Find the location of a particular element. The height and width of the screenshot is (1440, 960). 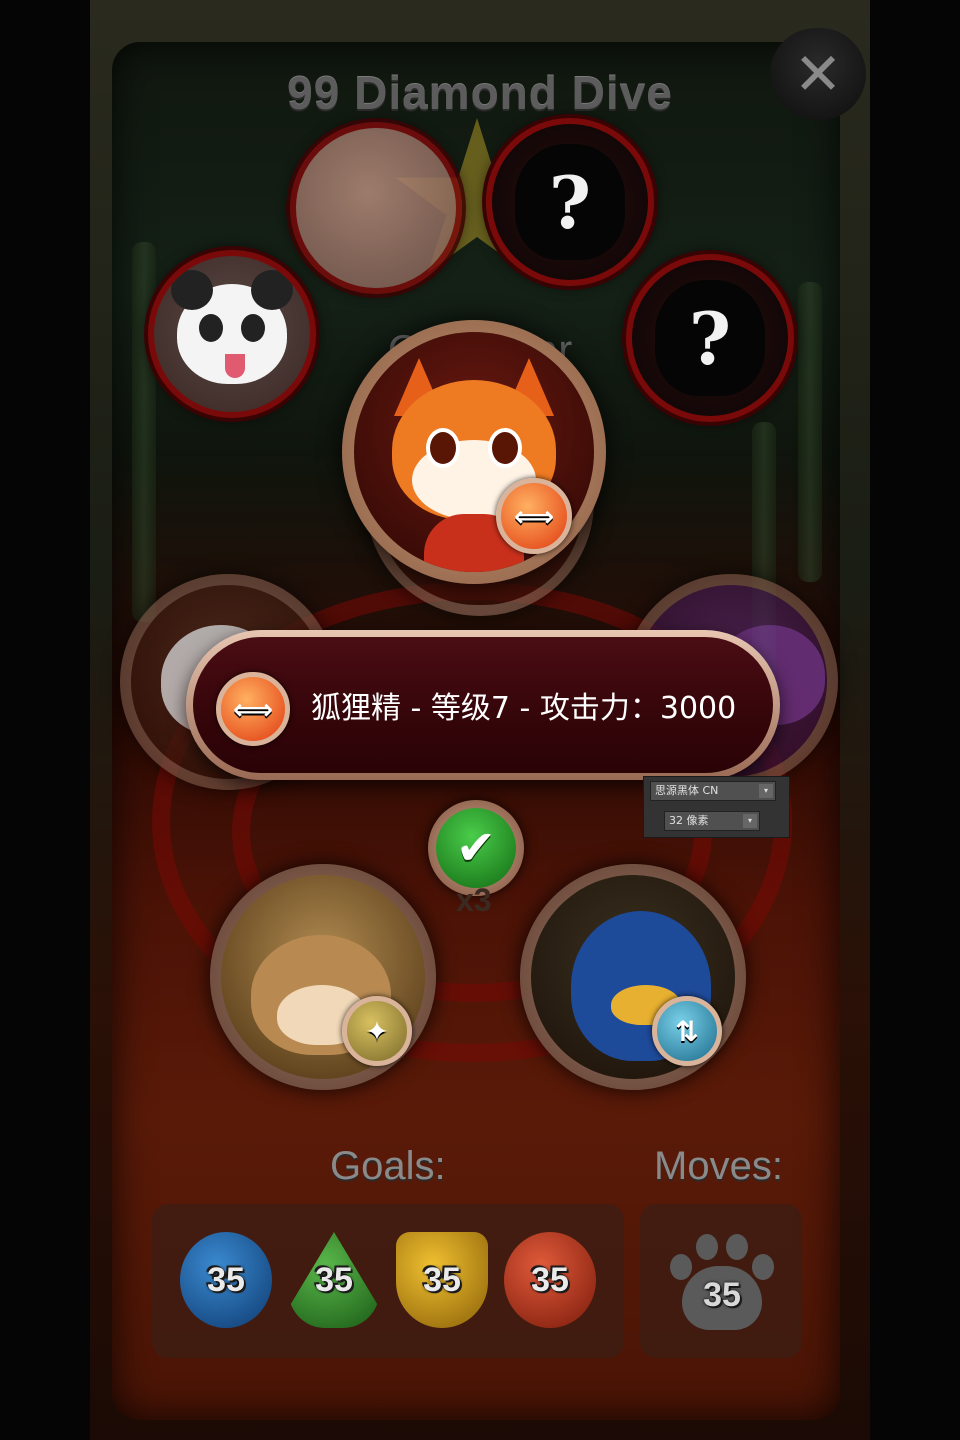

goals-label: Goals: is located at coordinates (388, 1166).